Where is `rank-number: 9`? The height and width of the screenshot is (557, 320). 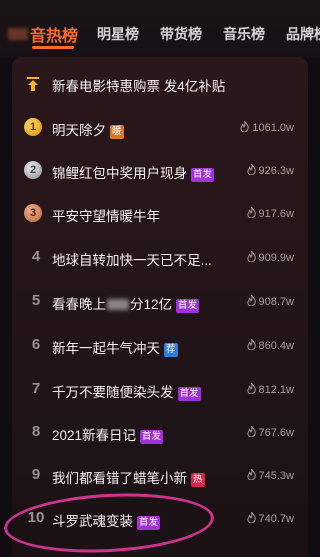 rank-number: 9 is located at coordinates (36, 474).